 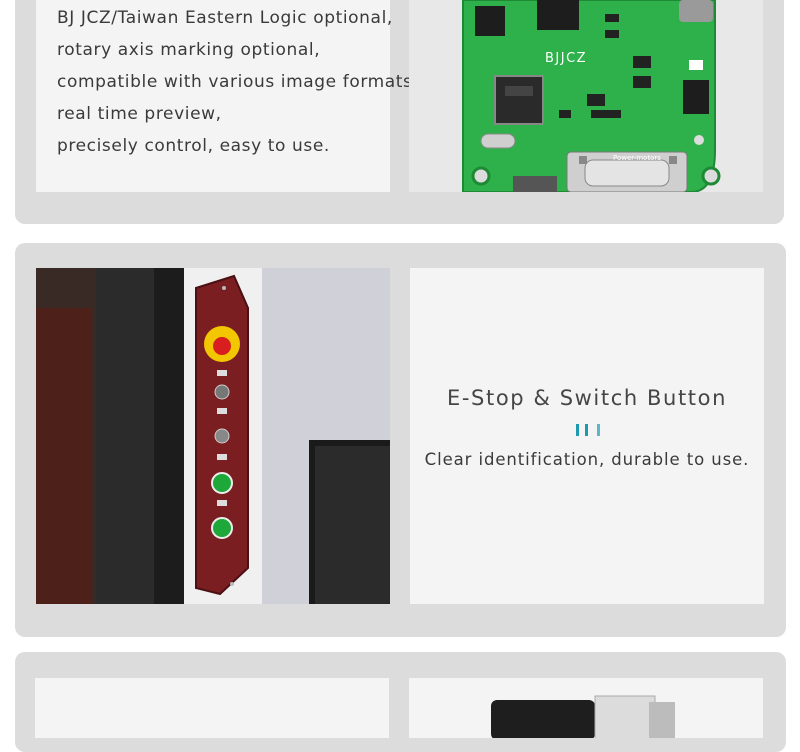 I want to click on next-photo, so click(x=586, y=708).